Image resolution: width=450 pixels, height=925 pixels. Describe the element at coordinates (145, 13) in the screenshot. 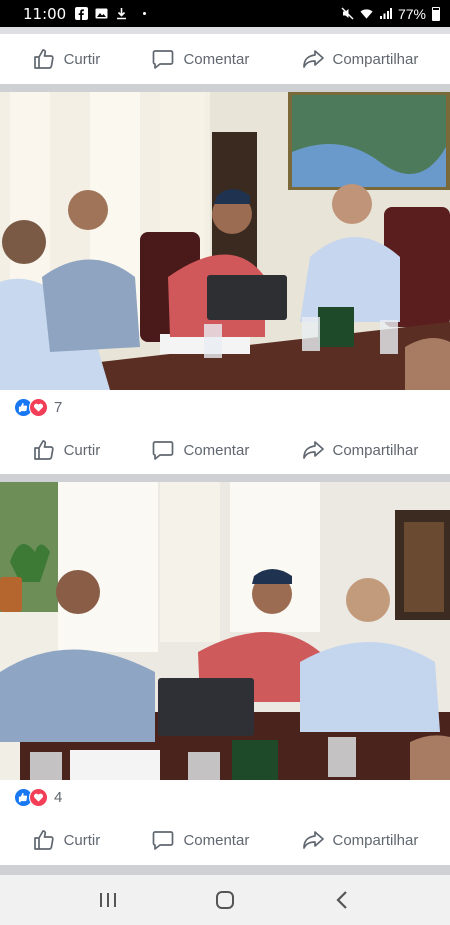

I see `dot-icon` at that location.